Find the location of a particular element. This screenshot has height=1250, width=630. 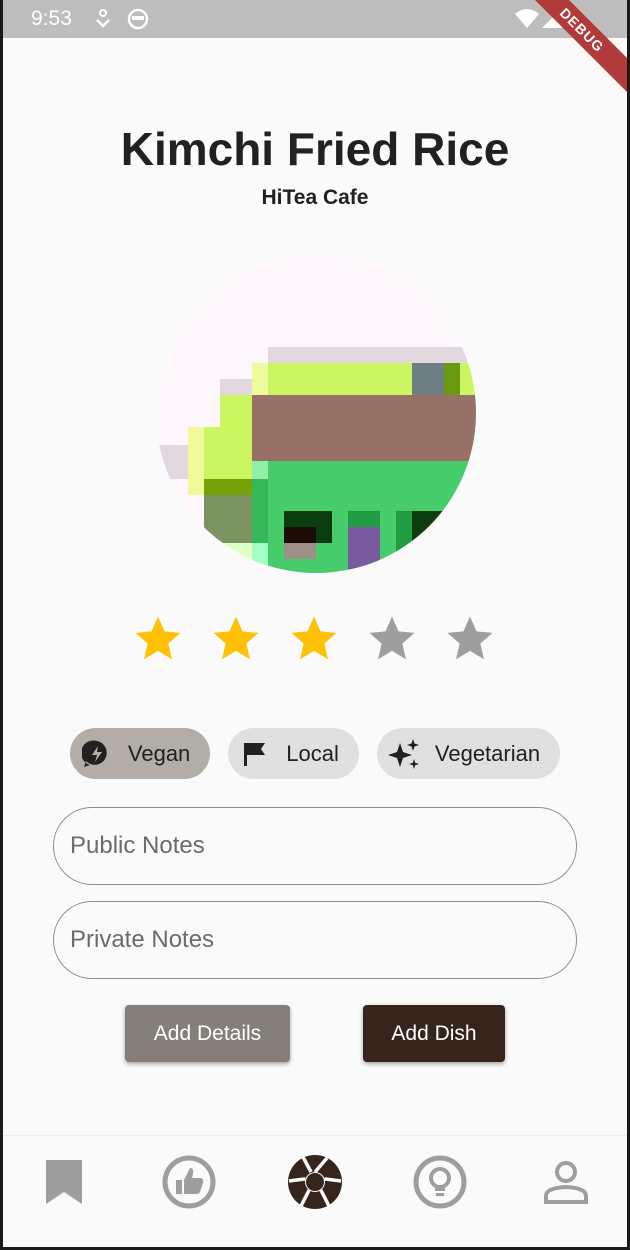

lightbulb-icon is located at coordinates (440, 1182).